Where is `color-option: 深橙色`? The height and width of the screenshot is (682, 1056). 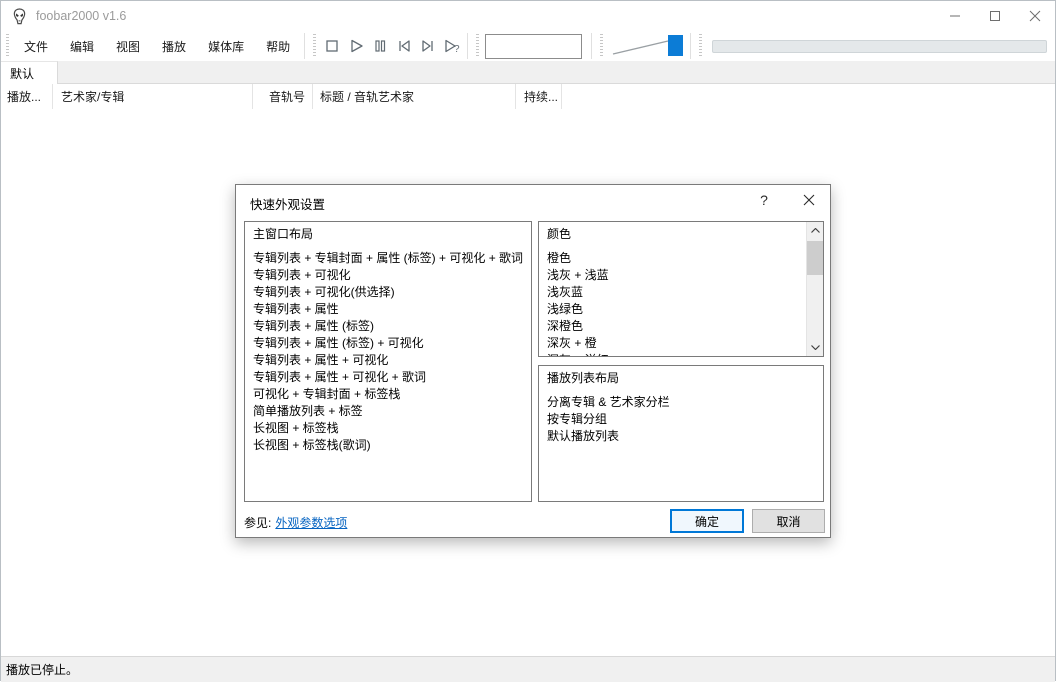 color-option: 深橙色 is located at coordinates (681, 326).